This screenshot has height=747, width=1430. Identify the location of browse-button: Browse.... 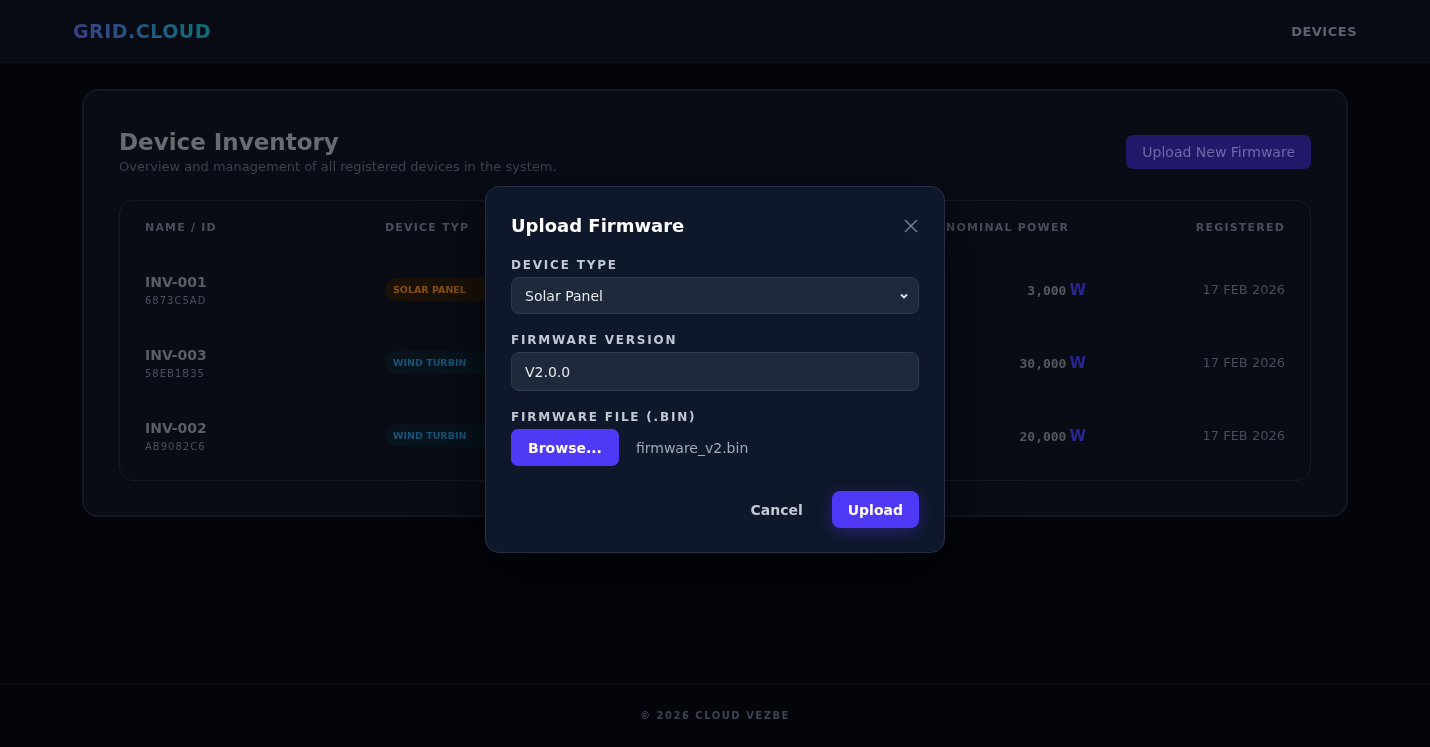
(565, 447).